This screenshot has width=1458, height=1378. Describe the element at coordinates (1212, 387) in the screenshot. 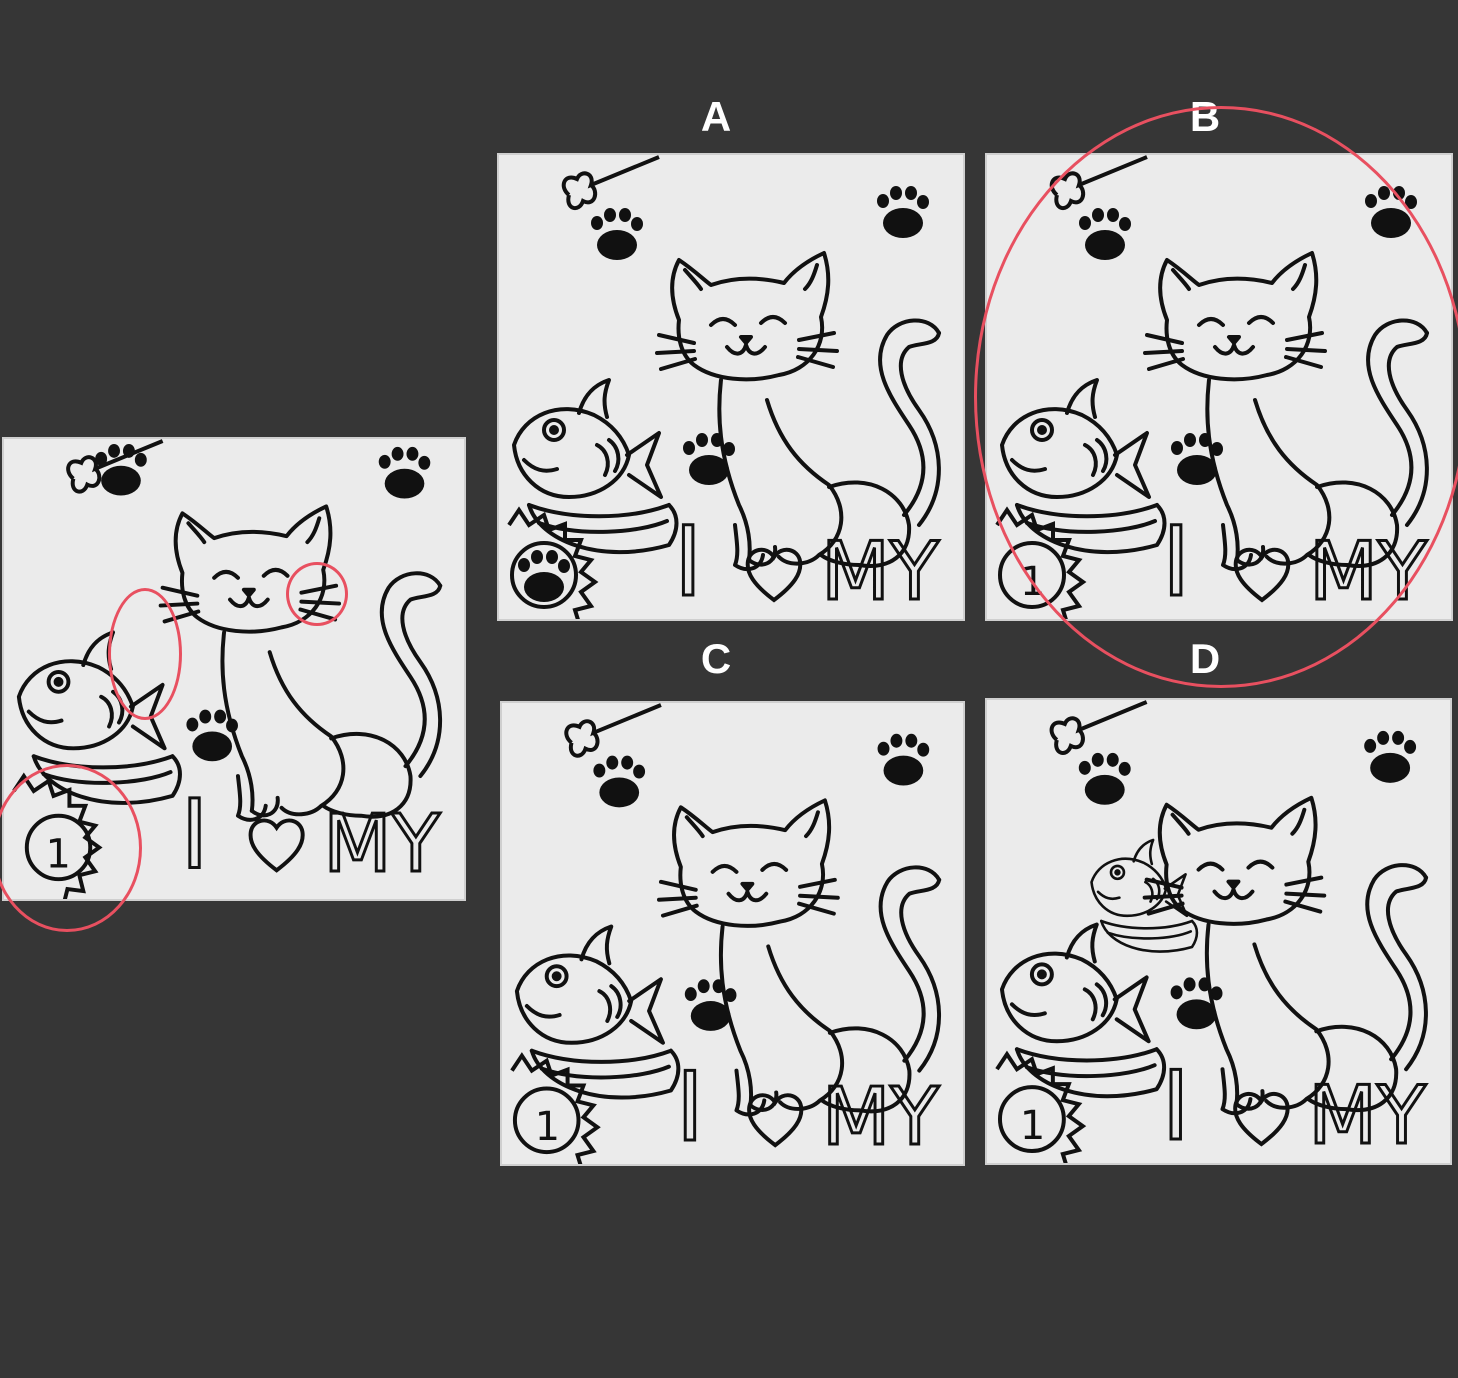

I see `option-b-drawing: 1 I MY` at that location.